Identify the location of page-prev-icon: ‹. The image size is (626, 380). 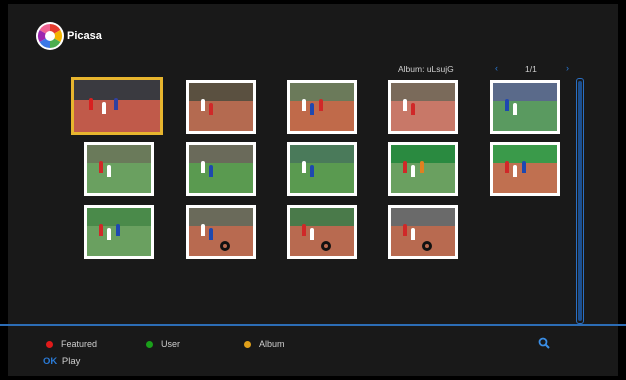
(496, 68).